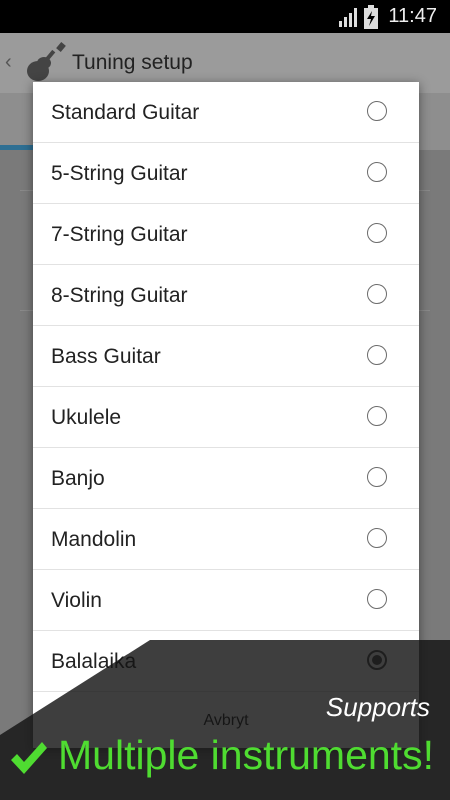 This screenshot has height=800, width=450. What do you see at coordinates (106, 356) in the screenshot?
I see `option-label: Bass Guitar` at bounding box center [106, 356].